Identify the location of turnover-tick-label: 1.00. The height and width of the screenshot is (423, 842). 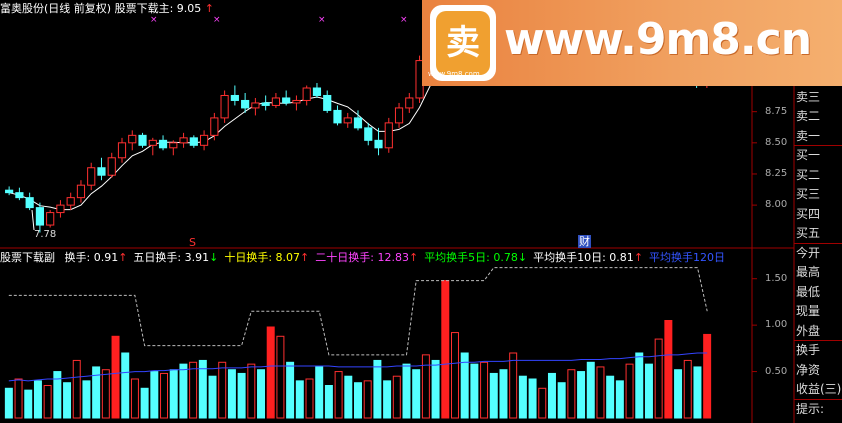
(776, 325).